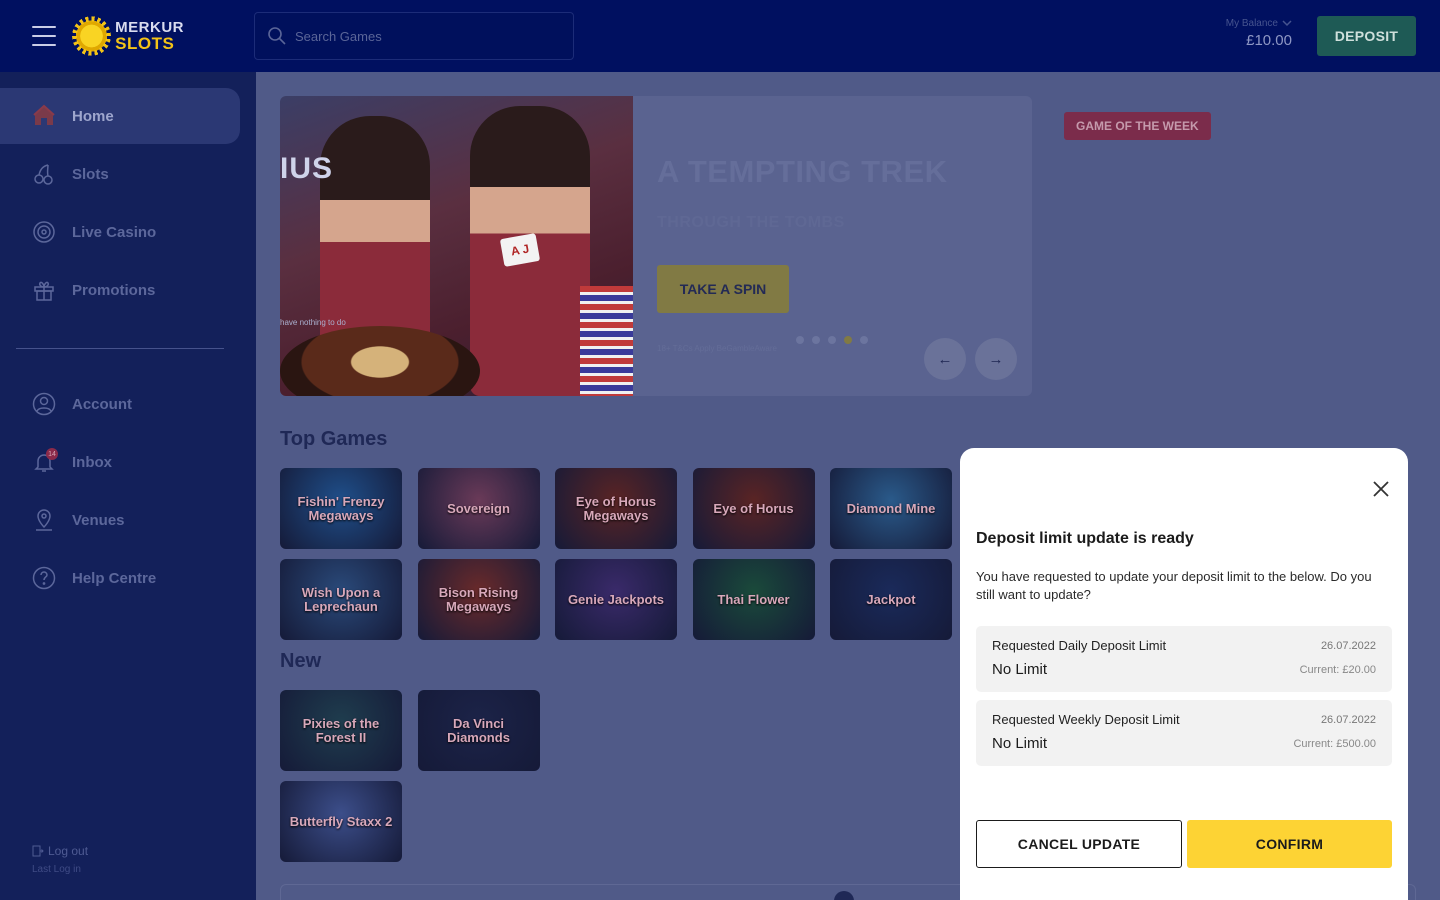  What do you see at coordinates (717, 348) in the screenshot?
I see `hero-terms: 18+ T&Cs Apply BeGambleAware` at bounding box center [717, 348].